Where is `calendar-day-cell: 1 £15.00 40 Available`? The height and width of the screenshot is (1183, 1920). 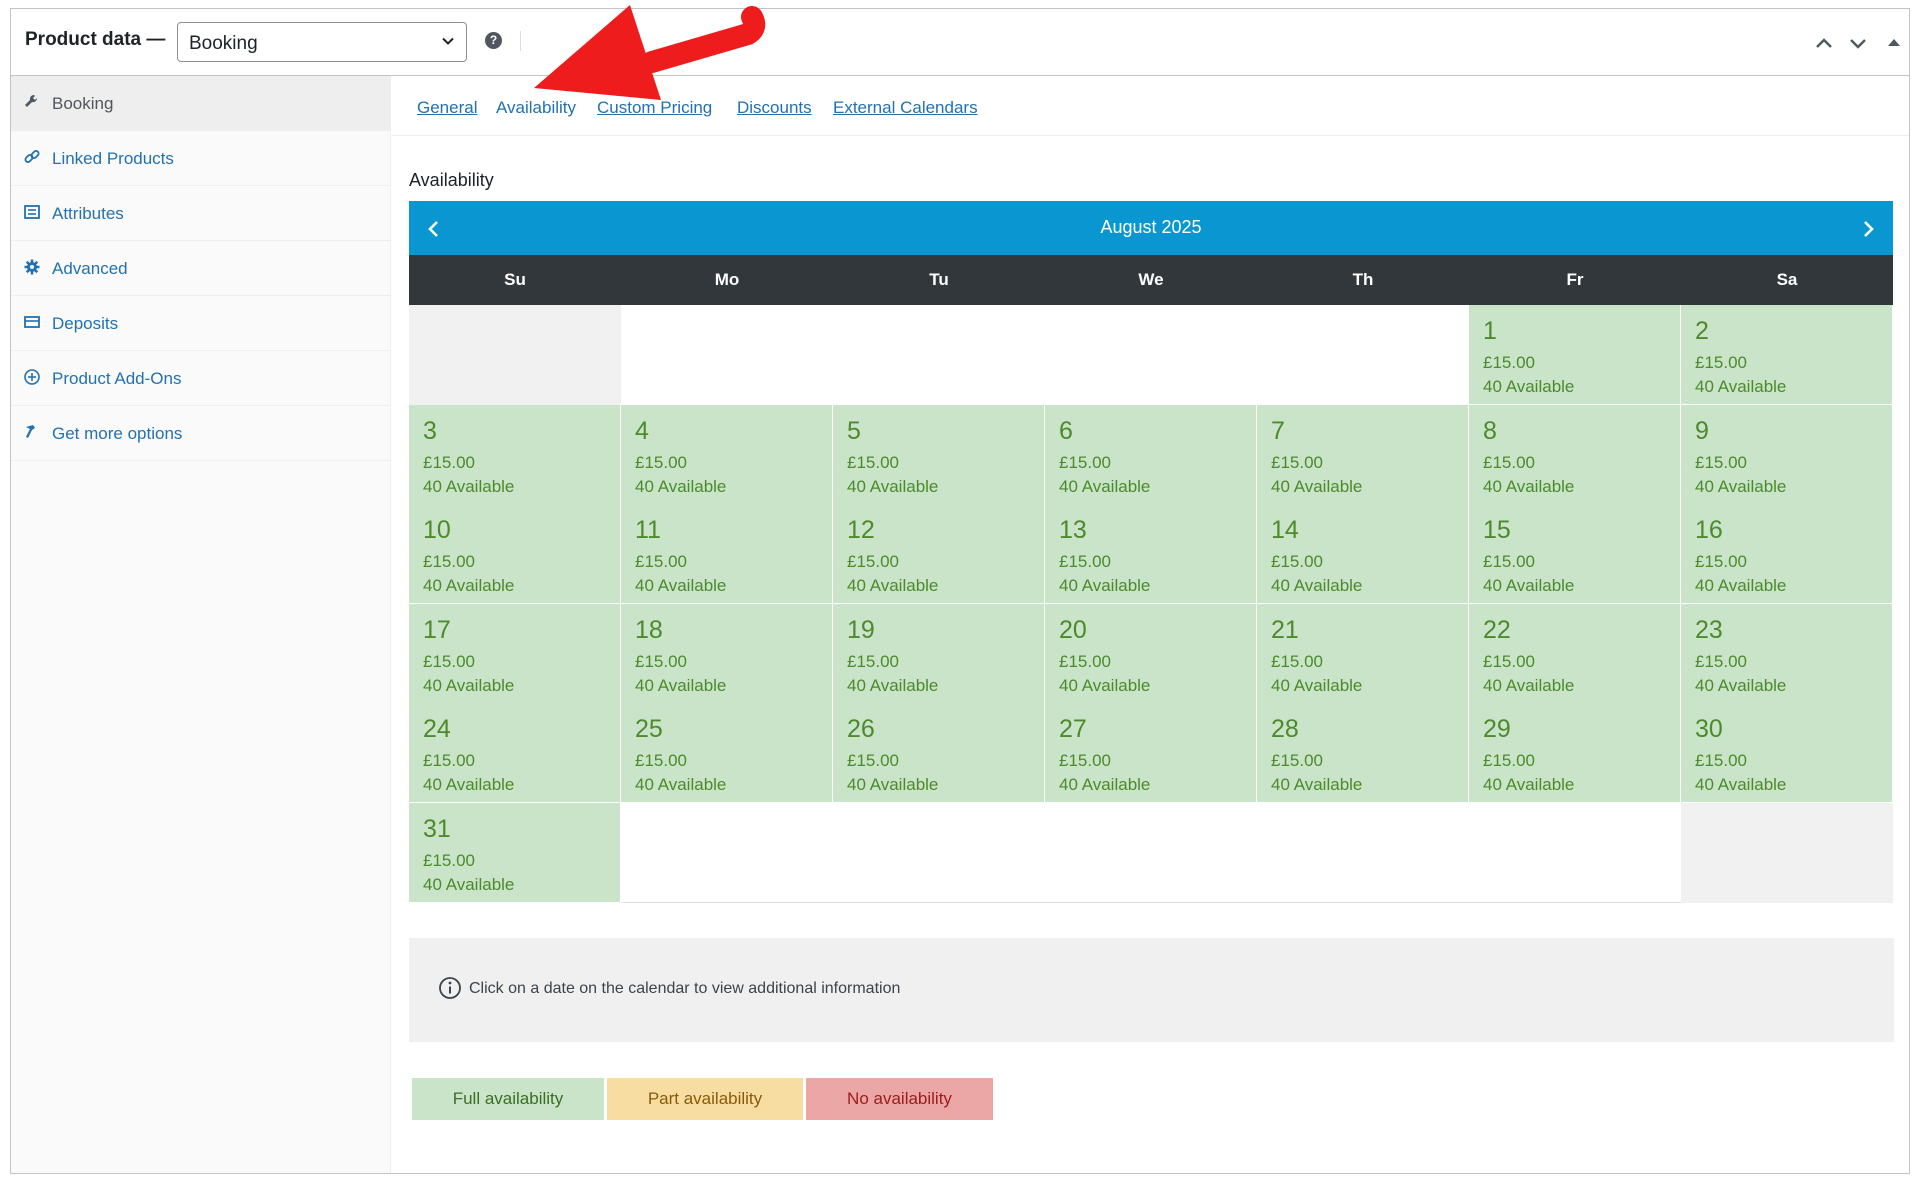 calendar-day-cell: 1 £15.00 40 Available is located at coordinates (1575, 355).